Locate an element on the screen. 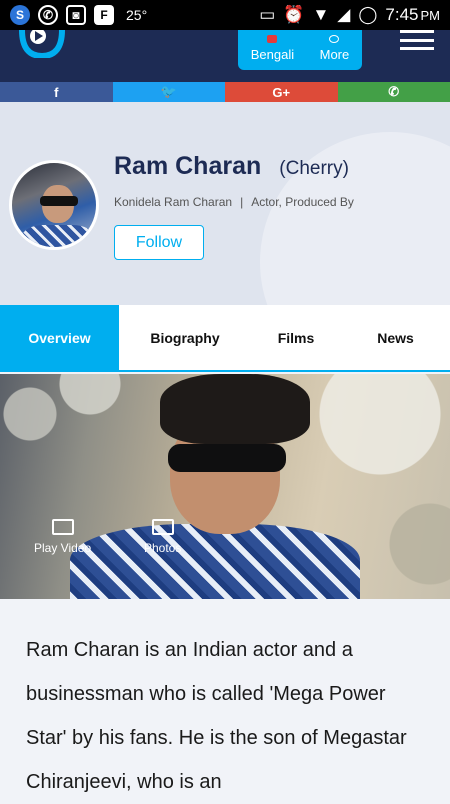 Image resolution: width=450 pixels, height=804 pixels. whatsapp-share-icon: ✆ is located at coordinates (393, 92).